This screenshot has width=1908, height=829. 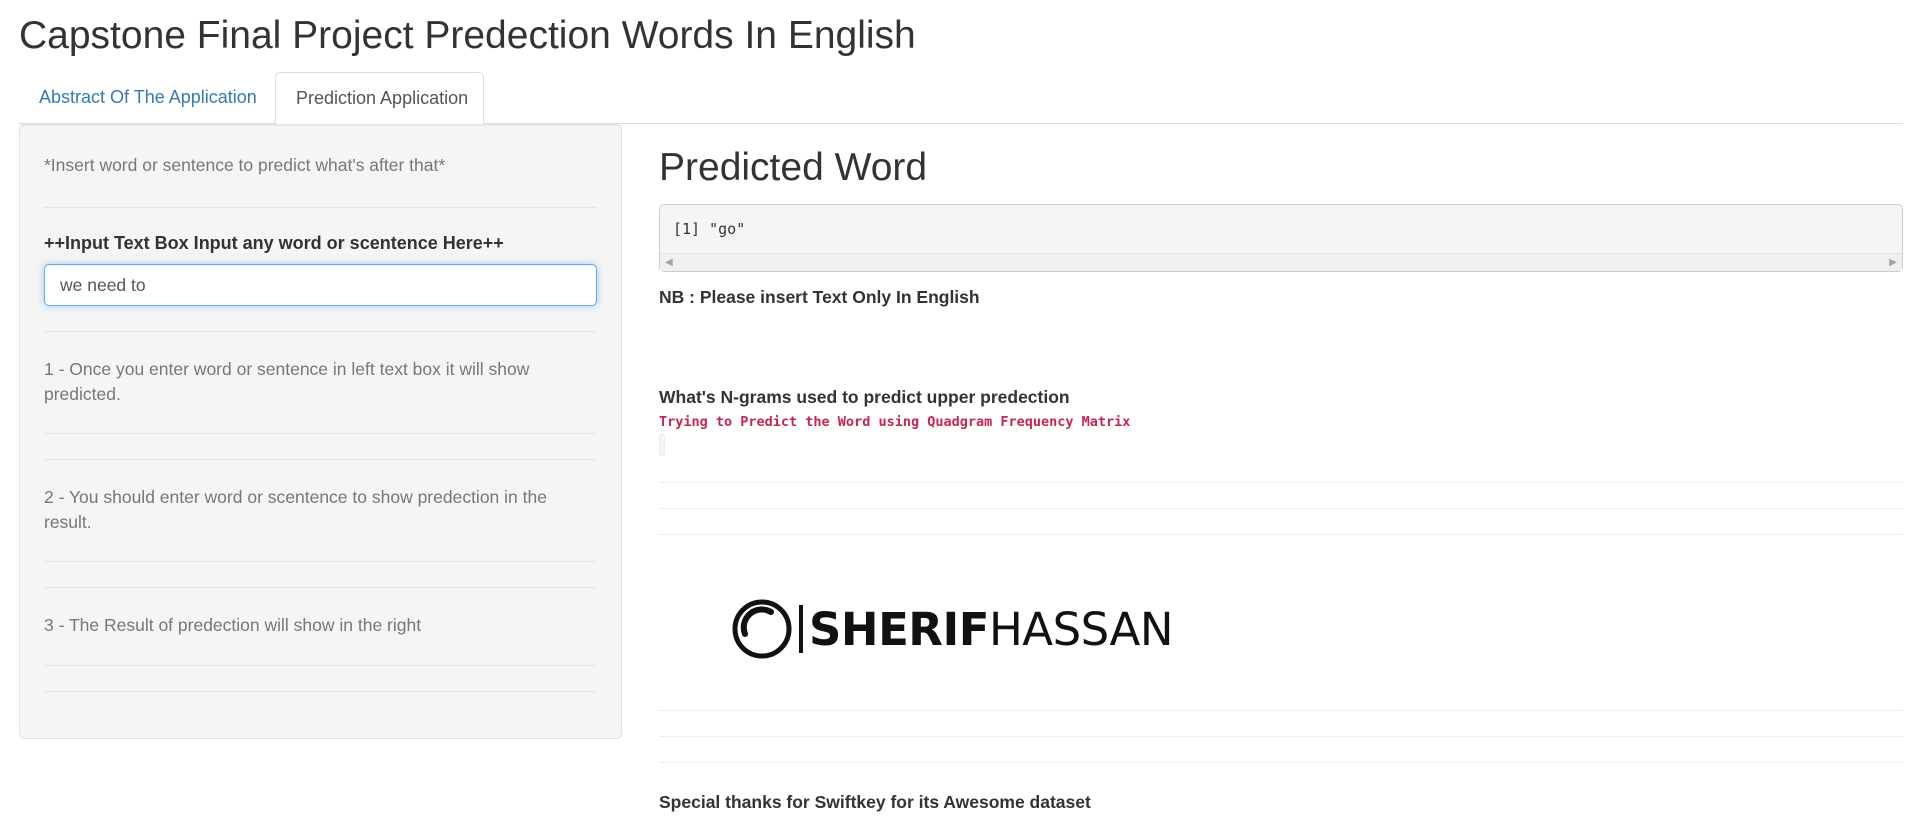 What do you see at coordinates (669, 263) in the screenshot?
I see `scroll-left-arrow-icon: ◀` at bounding box center [669, 263].